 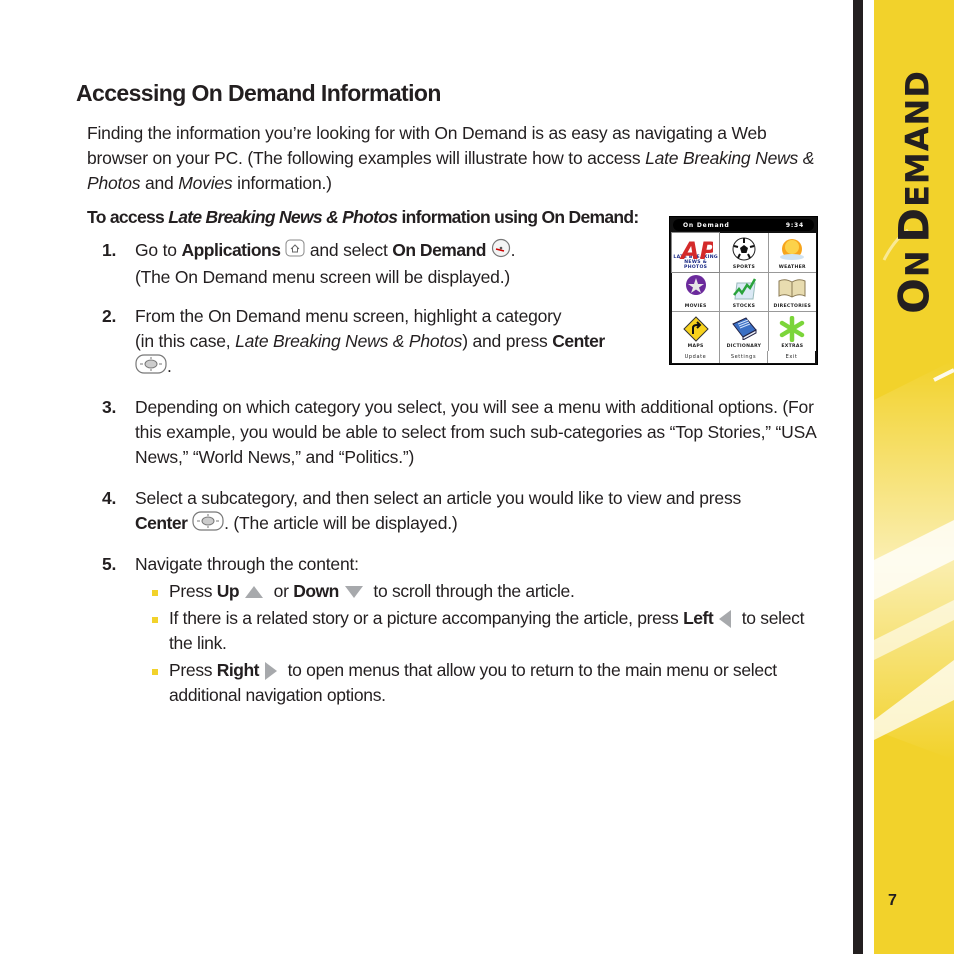 I want to click on tile-sports: SPORTS, so click(x=744, y=252).